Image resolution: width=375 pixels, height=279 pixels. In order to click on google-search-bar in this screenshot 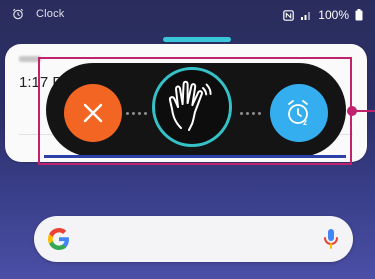, I will do `click(193, 239)`.